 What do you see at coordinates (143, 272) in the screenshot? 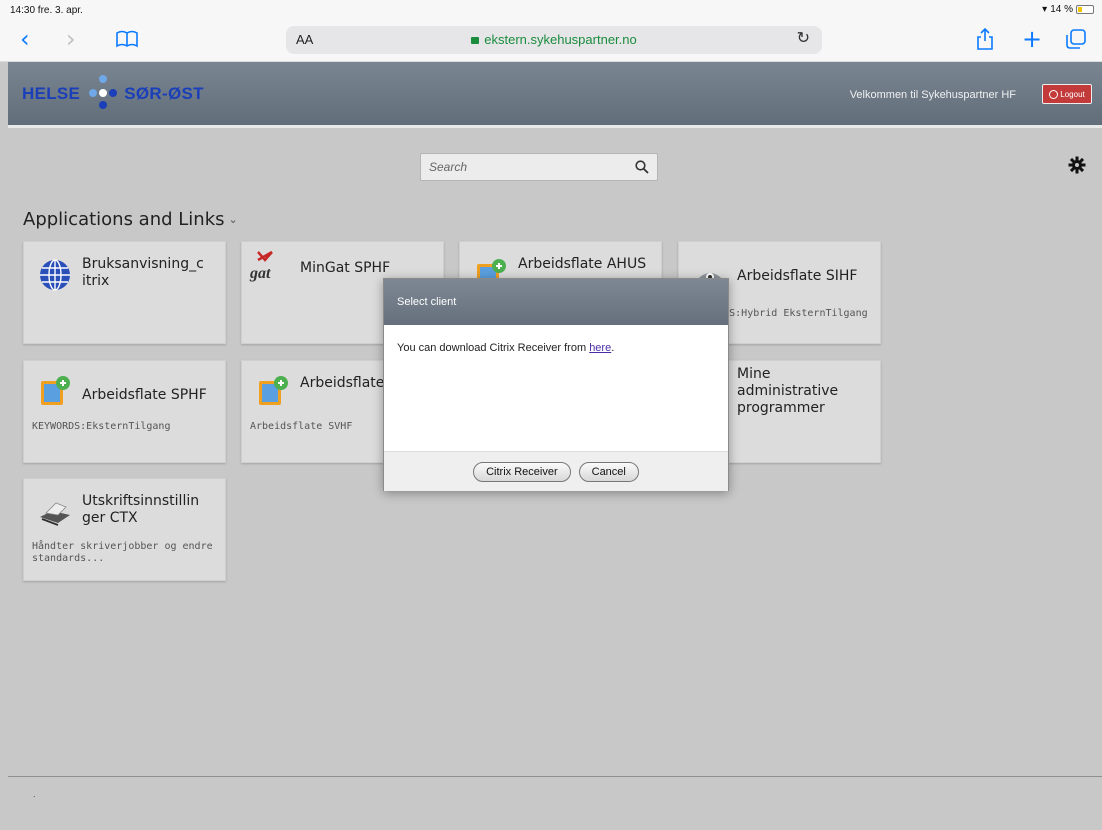
I see `tile-name: Bruksanvisning_c itrix` at bounding box center [143, 272].